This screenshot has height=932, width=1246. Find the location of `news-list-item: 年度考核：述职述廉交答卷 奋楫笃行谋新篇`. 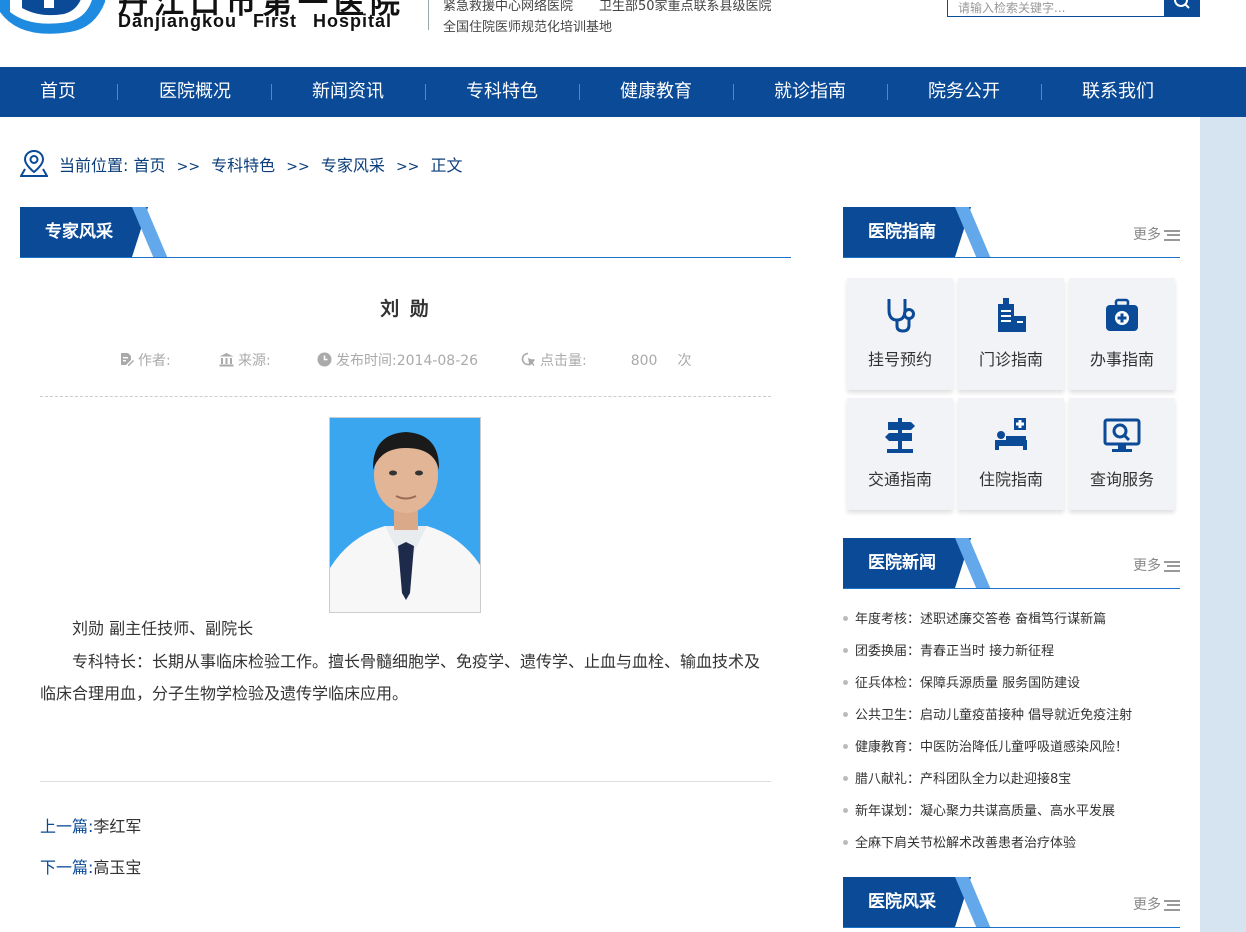

news-list-item: 年度考核：述职述廉交答卷 奋楫笃行谋新篇 is located at coordinates (974, 617).